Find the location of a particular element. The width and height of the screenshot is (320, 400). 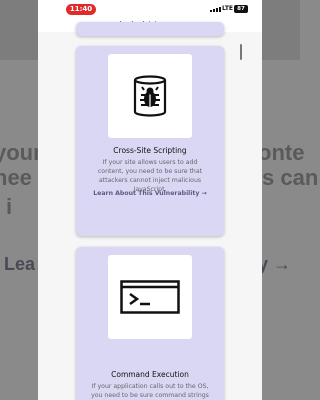

status-time: 11:40 is located at coordinates (81, 9).